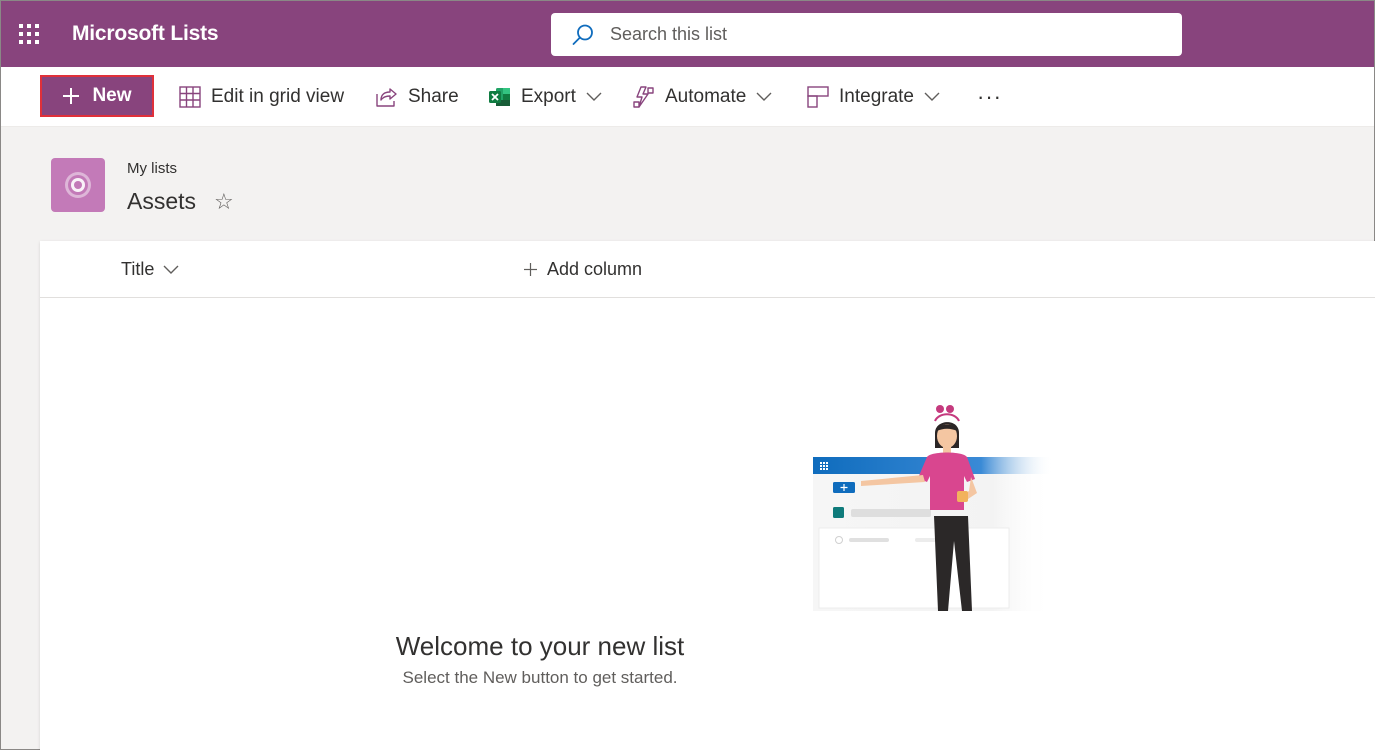  I want to click on more-options-button: ···, so click(989, 97).